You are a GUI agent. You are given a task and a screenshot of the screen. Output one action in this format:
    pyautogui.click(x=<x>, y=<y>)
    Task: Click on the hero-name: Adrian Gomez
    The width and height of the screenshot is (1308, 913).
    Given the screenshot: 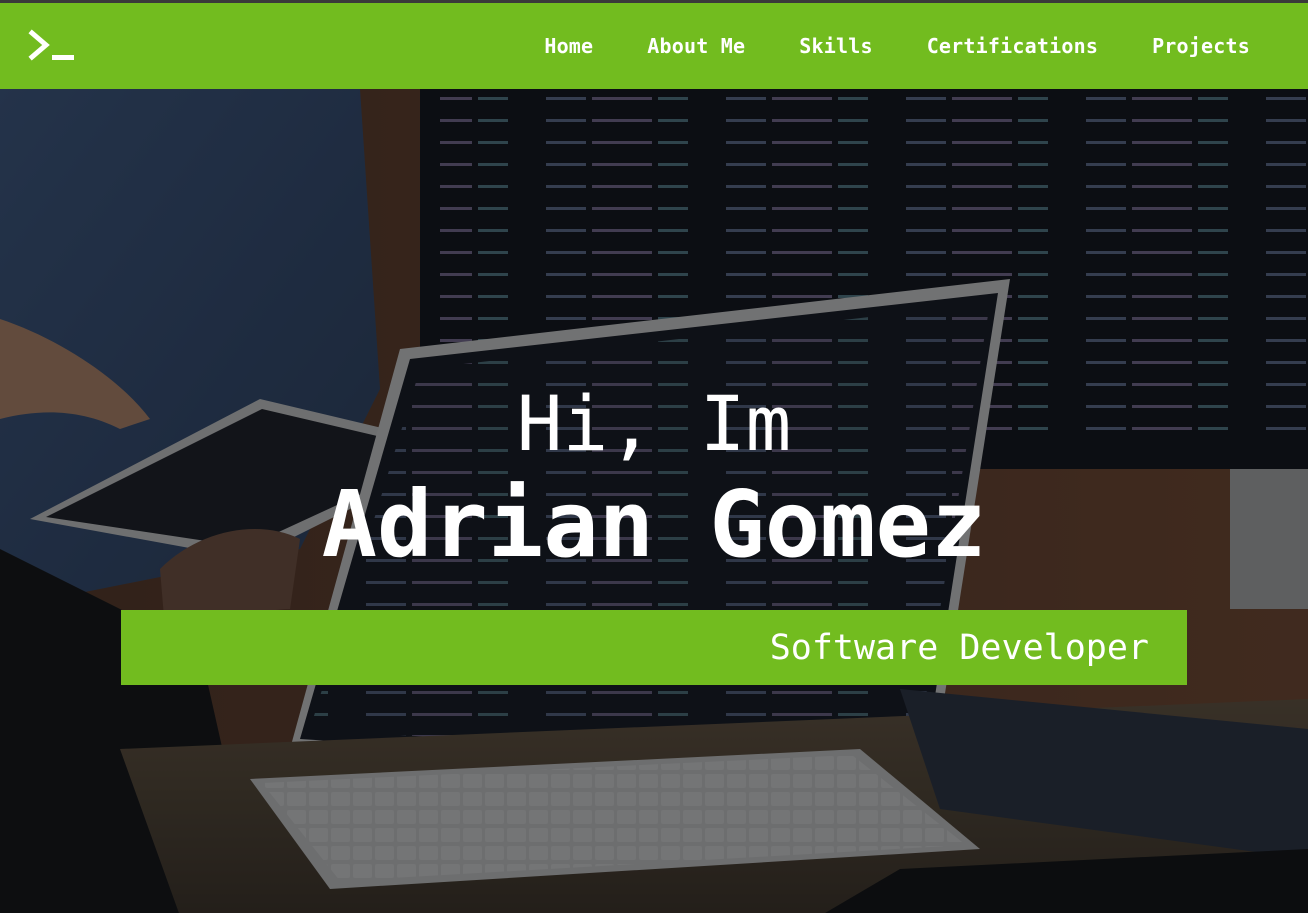 What is the action you would take?
    pyautogui.click(x=654, y=524)
    